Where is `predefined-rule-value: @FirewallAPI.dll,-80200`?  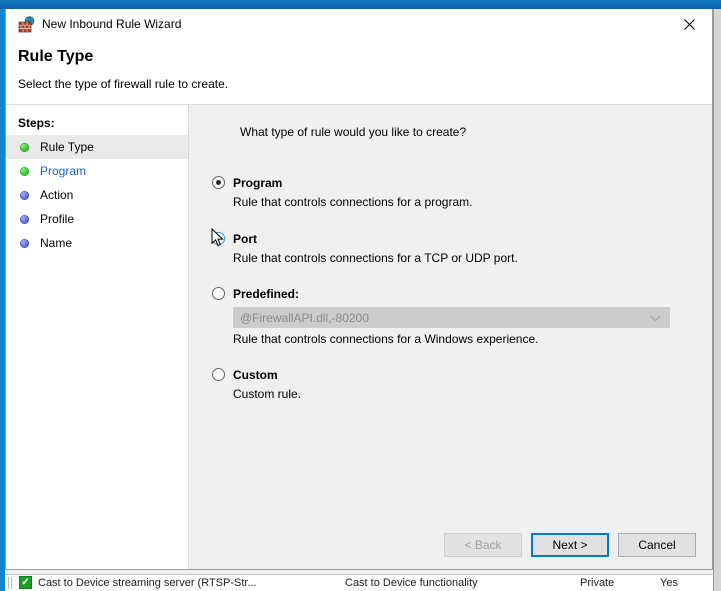
predefined-rule-value: @FirewallAPI.dll,-80200 is located at coordinates (304, 317).